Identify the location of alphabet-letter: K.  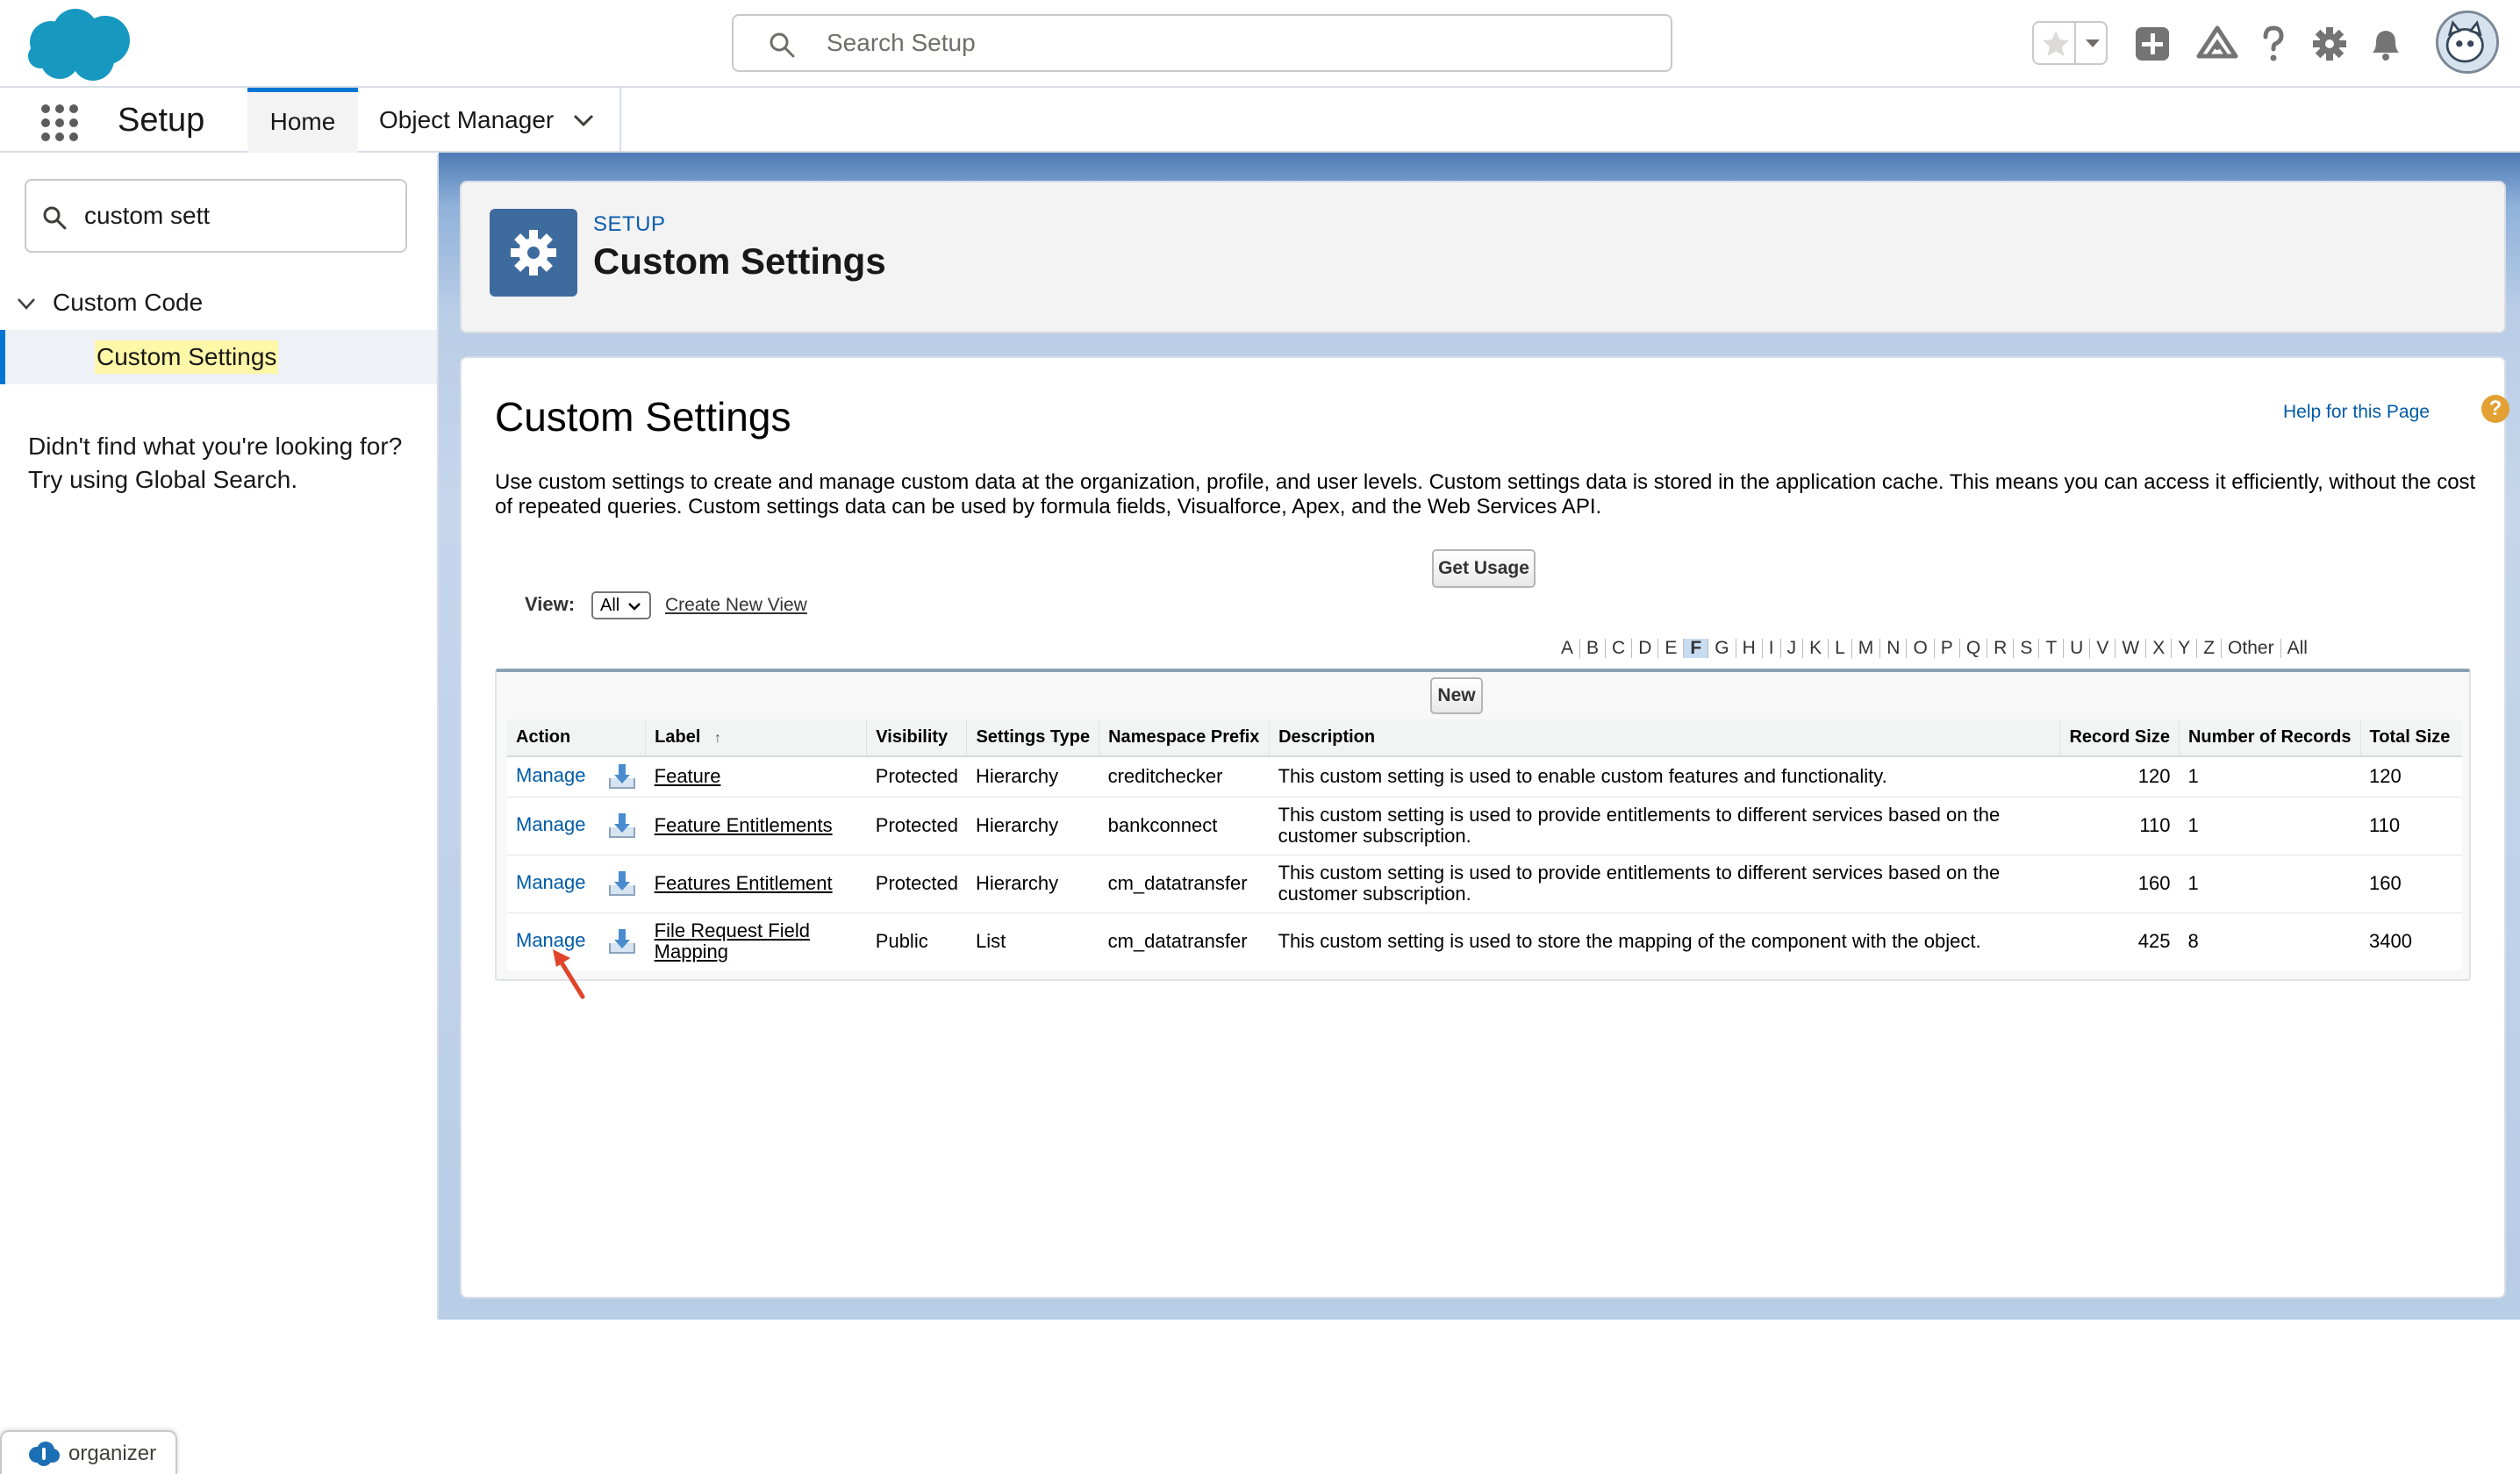
(1816, 648).